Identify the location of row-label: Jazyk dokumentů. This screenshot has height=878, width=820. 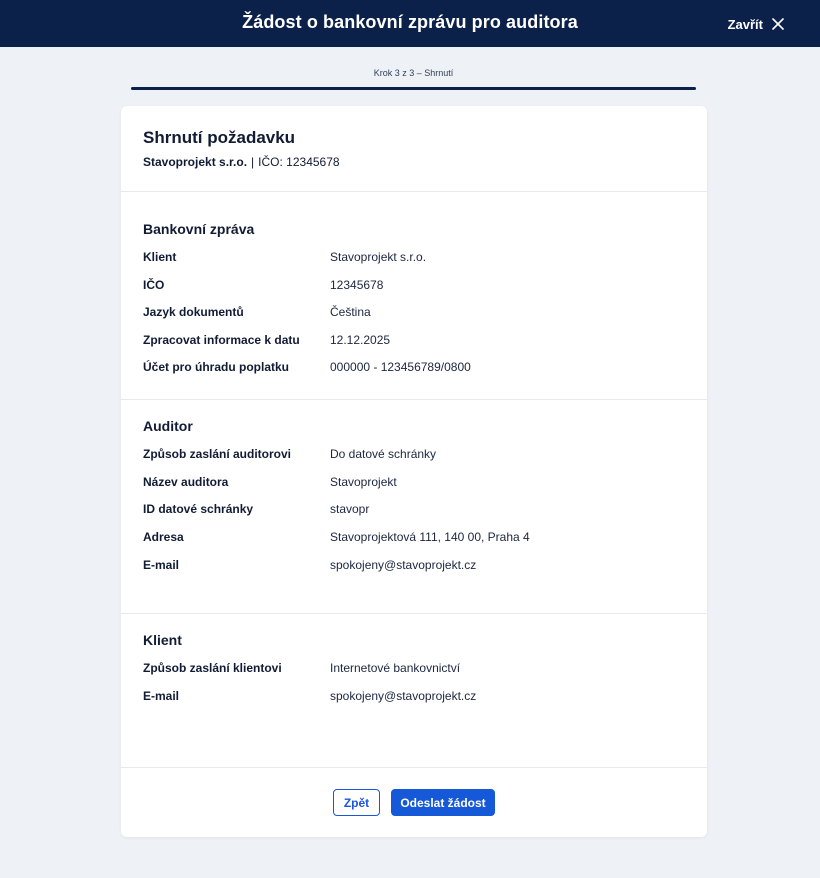
(193, 312).